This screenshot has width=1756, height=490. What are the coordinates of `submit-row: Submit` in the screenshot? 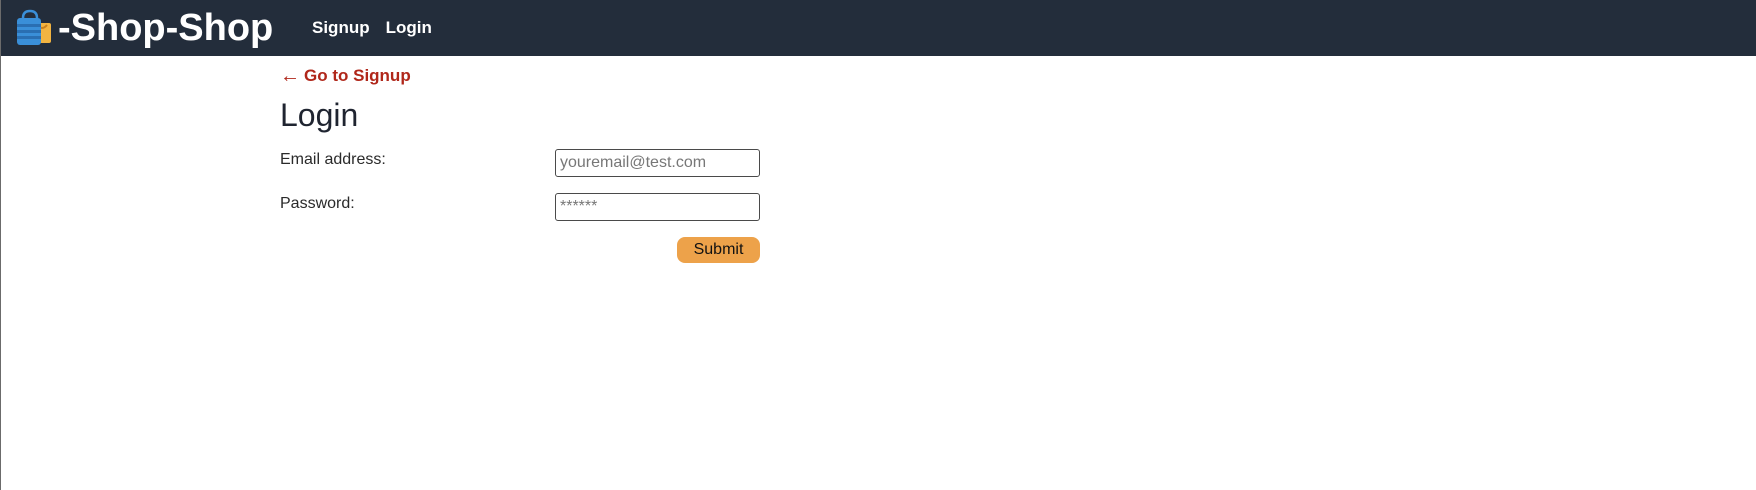 It's located at (520, 251).